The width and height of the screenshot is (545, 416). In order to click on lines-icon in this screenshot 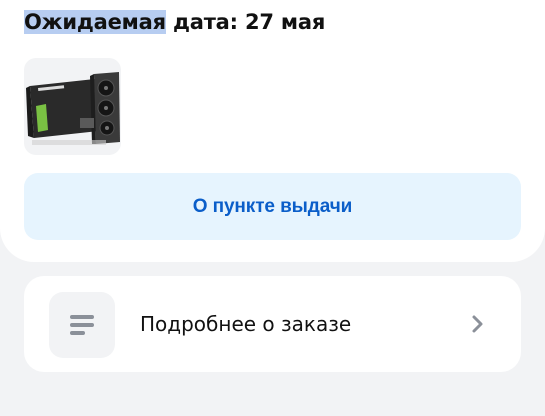, I will do `click(82, 325)`.